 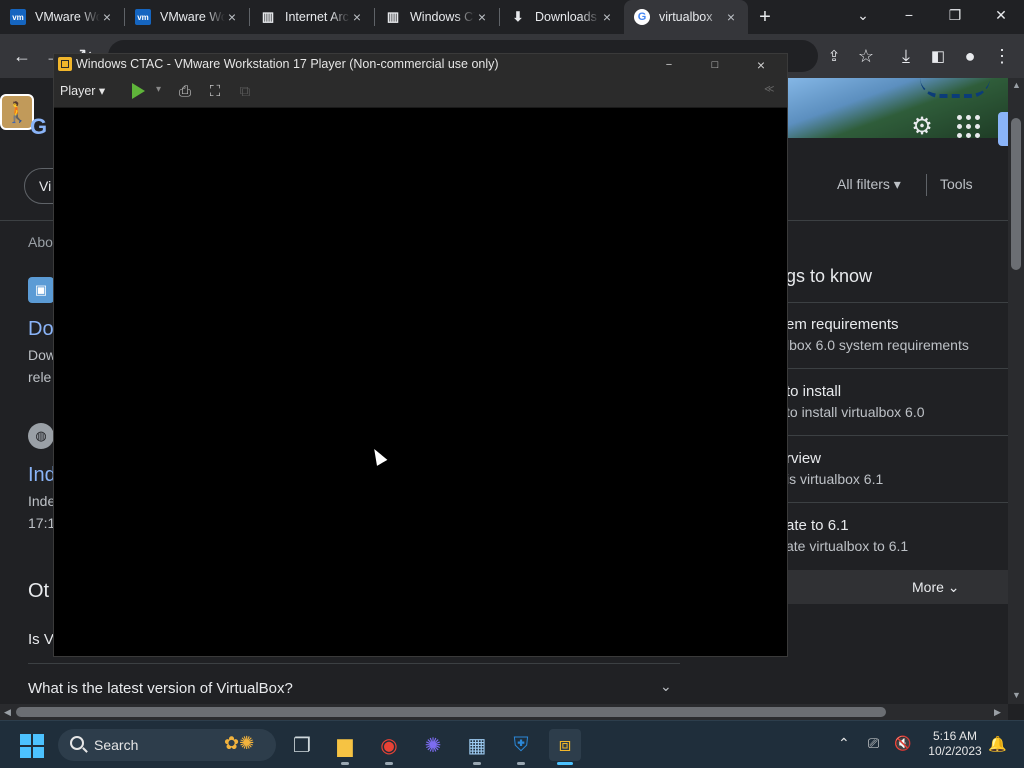 What do you see at coordinates (1016, 194) in the screenshot?
I see `vertical-scroll-thumb` at bounding box center [1016, 194].